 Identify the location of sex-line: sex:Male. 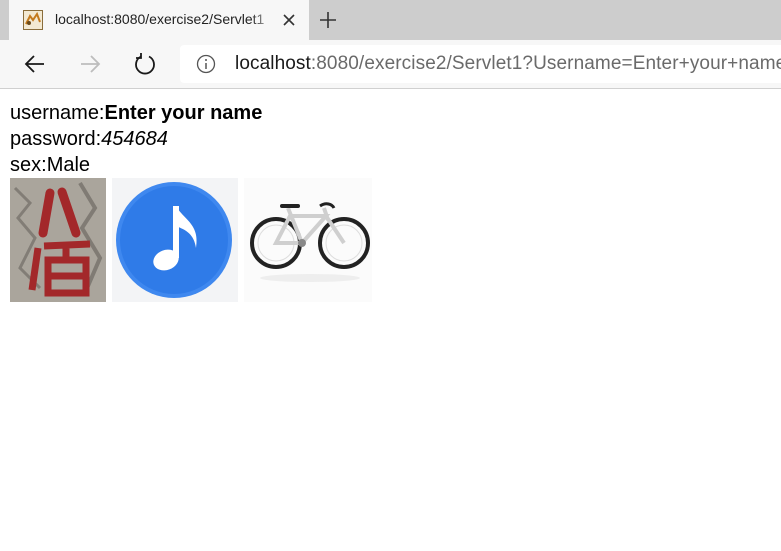
(136, 165).